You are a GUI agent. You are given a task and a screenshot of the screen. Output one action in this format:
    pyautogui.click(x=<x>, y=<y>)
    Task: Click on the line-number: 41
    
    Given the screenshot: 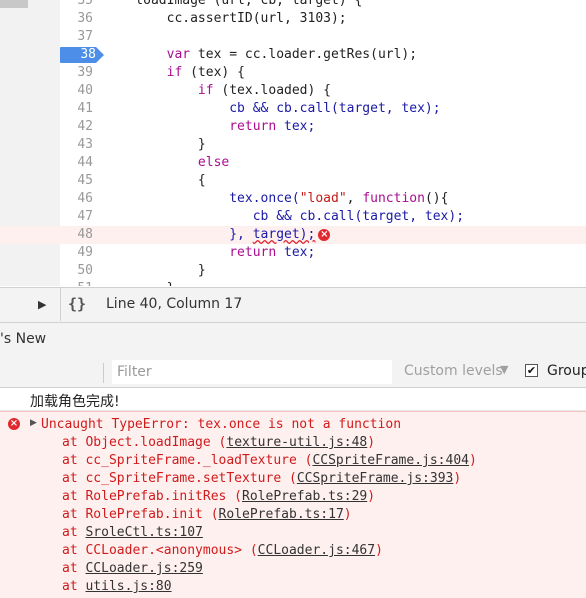 What is the action you would take?
    pyautogui.click(x=76, y=109)
    